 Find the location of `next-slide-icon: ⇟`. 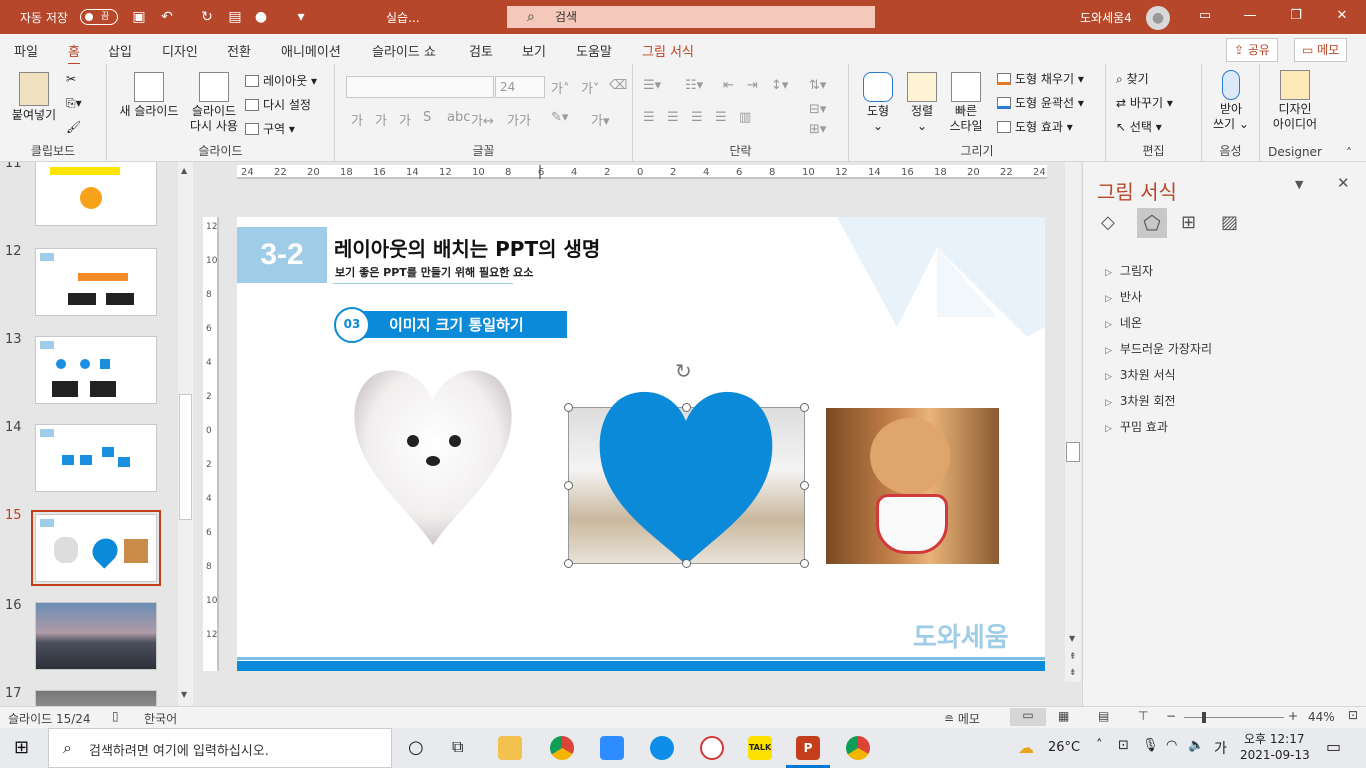

next-slide-icon: ⇟ is located at coordinates (1073, 673).